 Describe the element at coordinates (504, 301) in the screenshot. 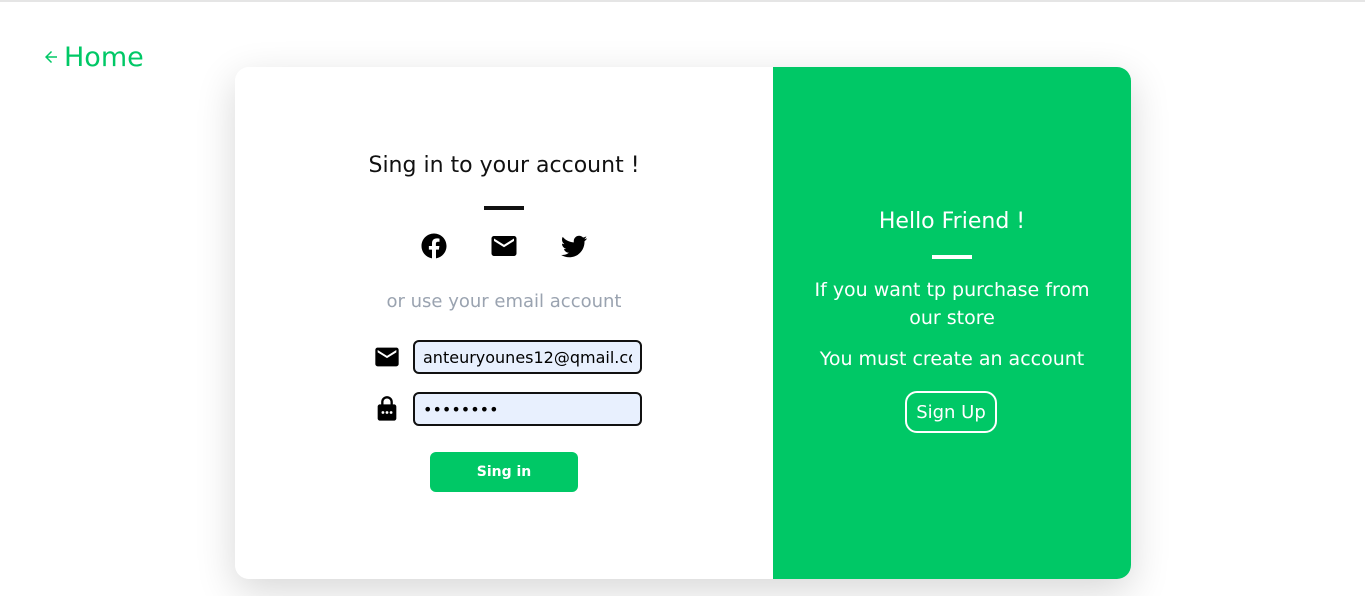

I see `alt-login-text: or use your email account` at that location.